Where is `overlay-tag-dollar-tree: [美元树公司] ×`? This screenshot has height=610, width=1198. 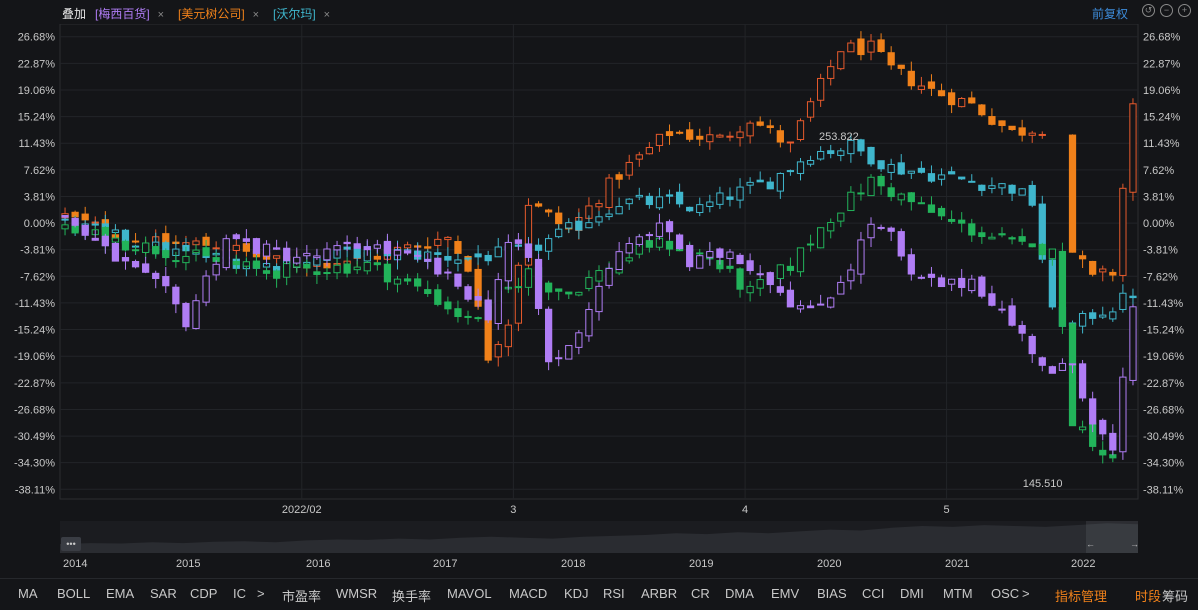 overlay-tag-dollar-tree: [美元树公司] × is located at coordinates (218, 13).